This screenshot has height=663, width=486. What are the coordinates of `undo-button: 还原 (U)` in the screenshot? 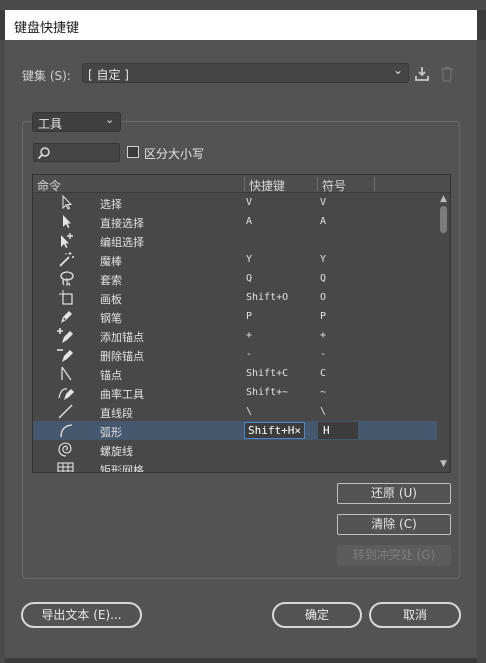 It's located at (394, 493).